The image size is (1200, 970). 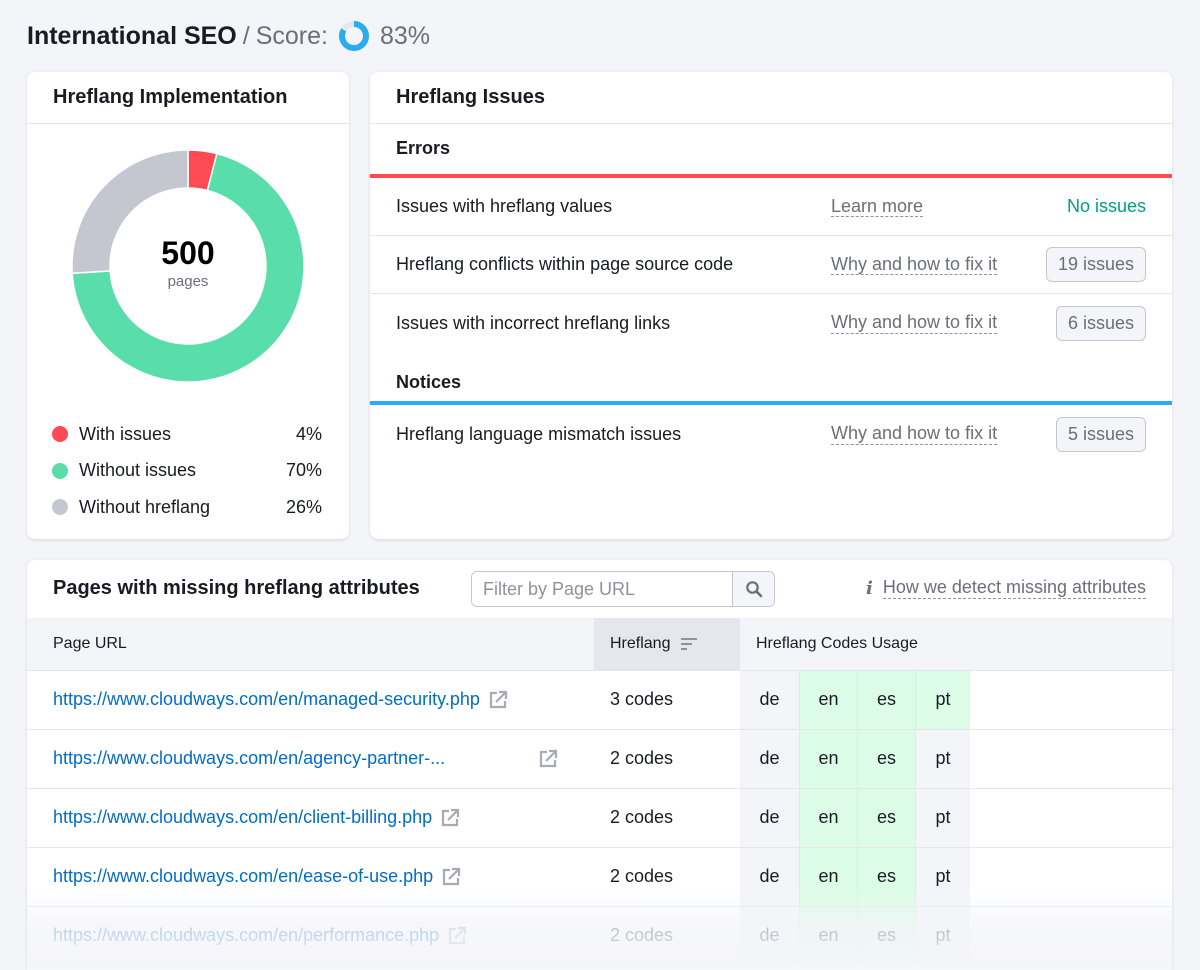 I want to click on status-no-issues: No issues, so click(x=1106, y=206).